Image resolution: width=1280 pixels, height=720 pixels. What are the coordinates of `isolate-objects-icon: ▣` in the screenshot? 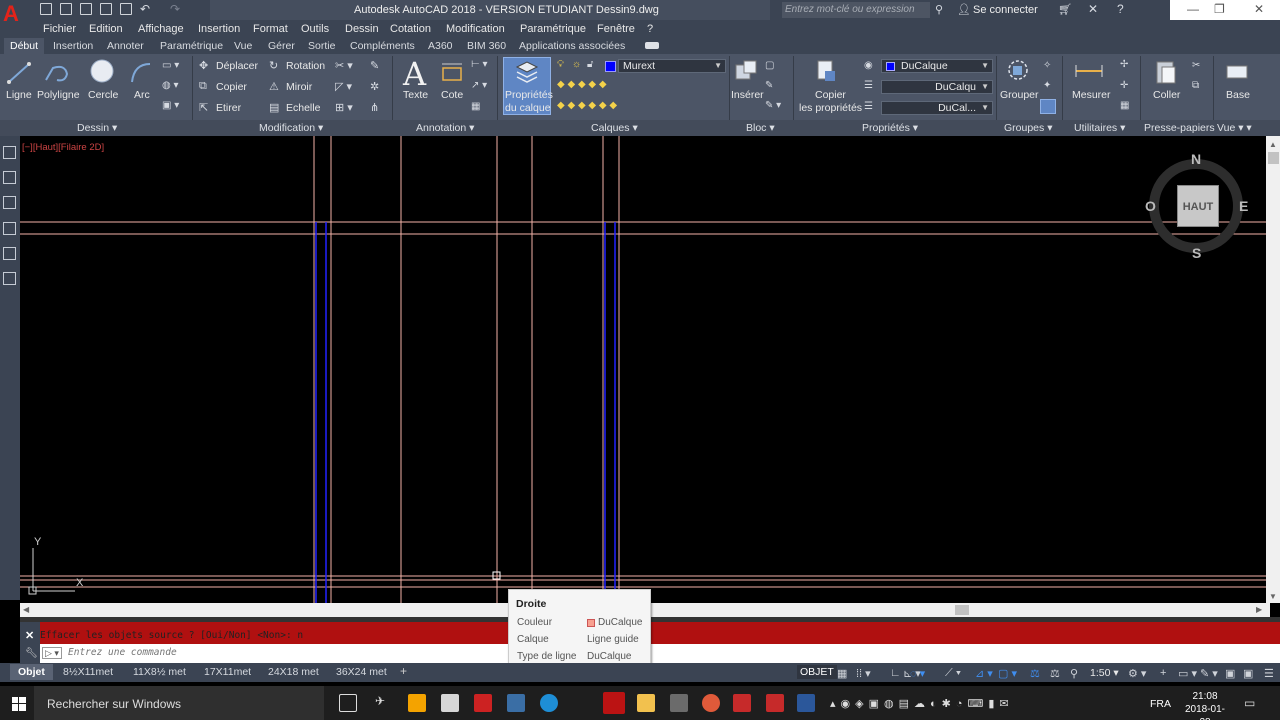 It's located at (1230, 673).